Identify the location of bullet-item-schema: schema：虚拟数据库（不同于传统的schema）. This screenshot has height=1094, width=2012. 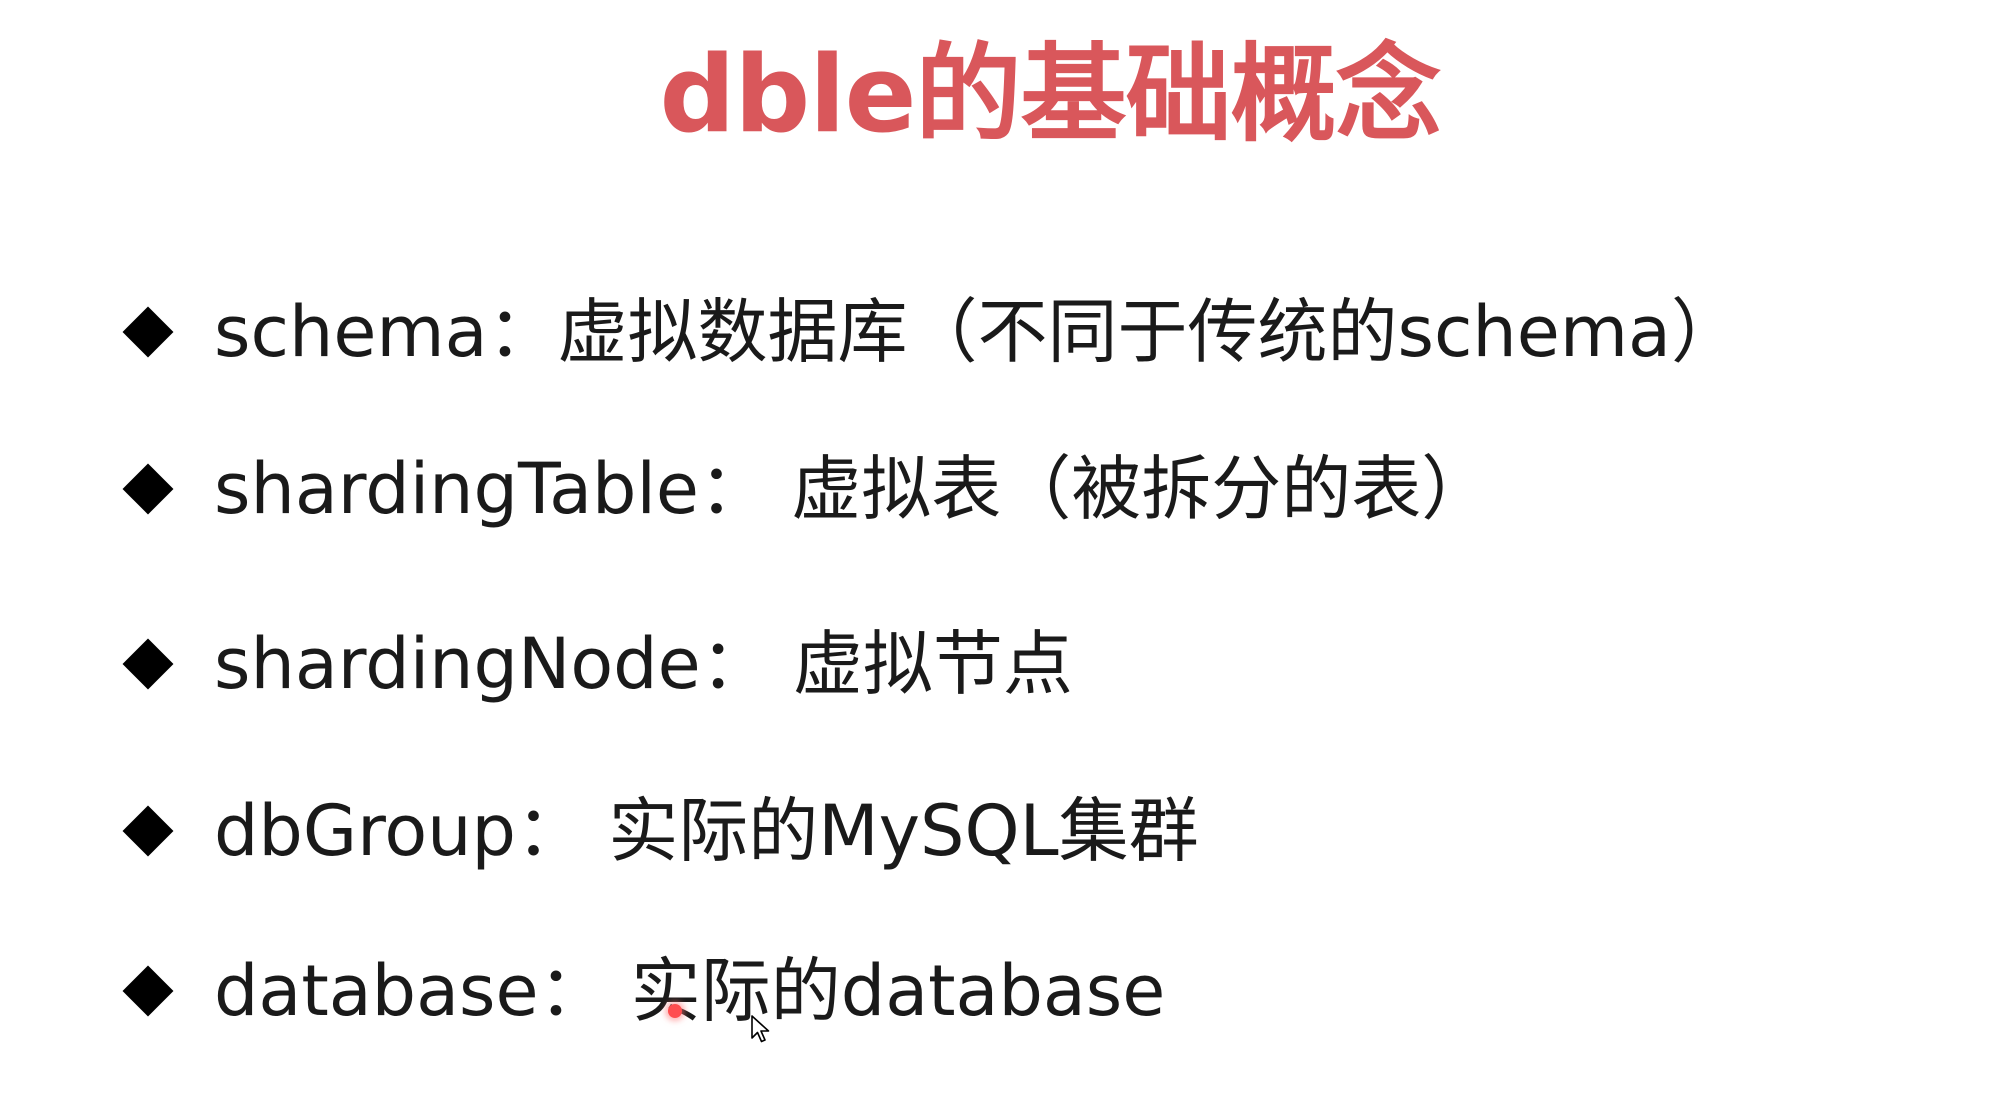
(970, 332).